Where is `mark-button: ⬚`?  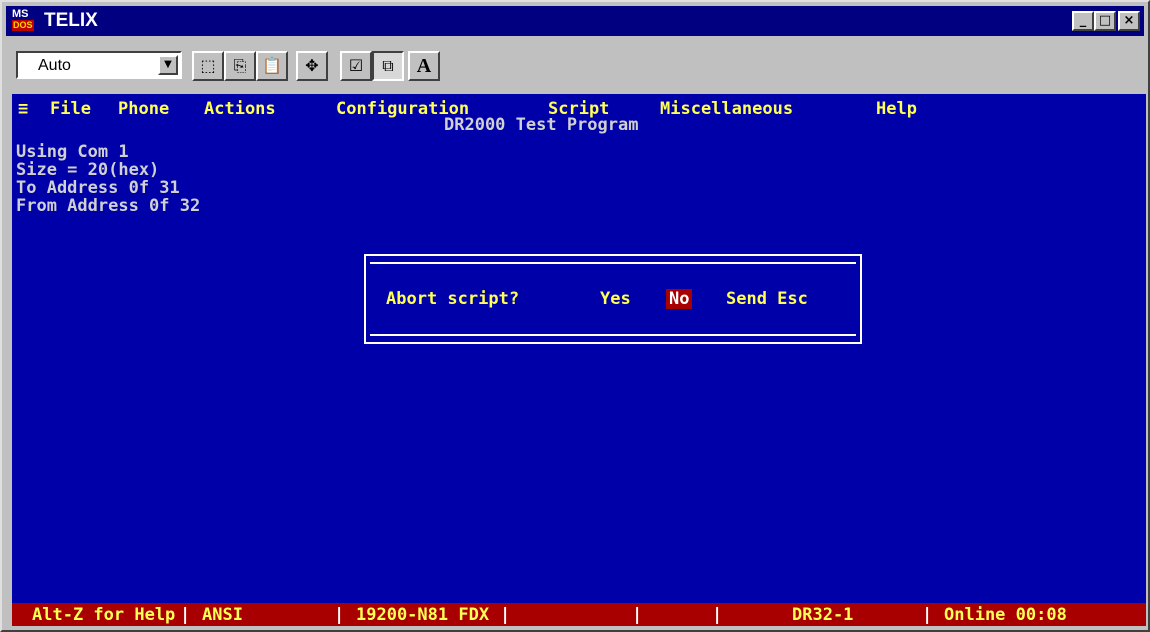 mark-button: ⬚ is located at coordinates (208, 66).